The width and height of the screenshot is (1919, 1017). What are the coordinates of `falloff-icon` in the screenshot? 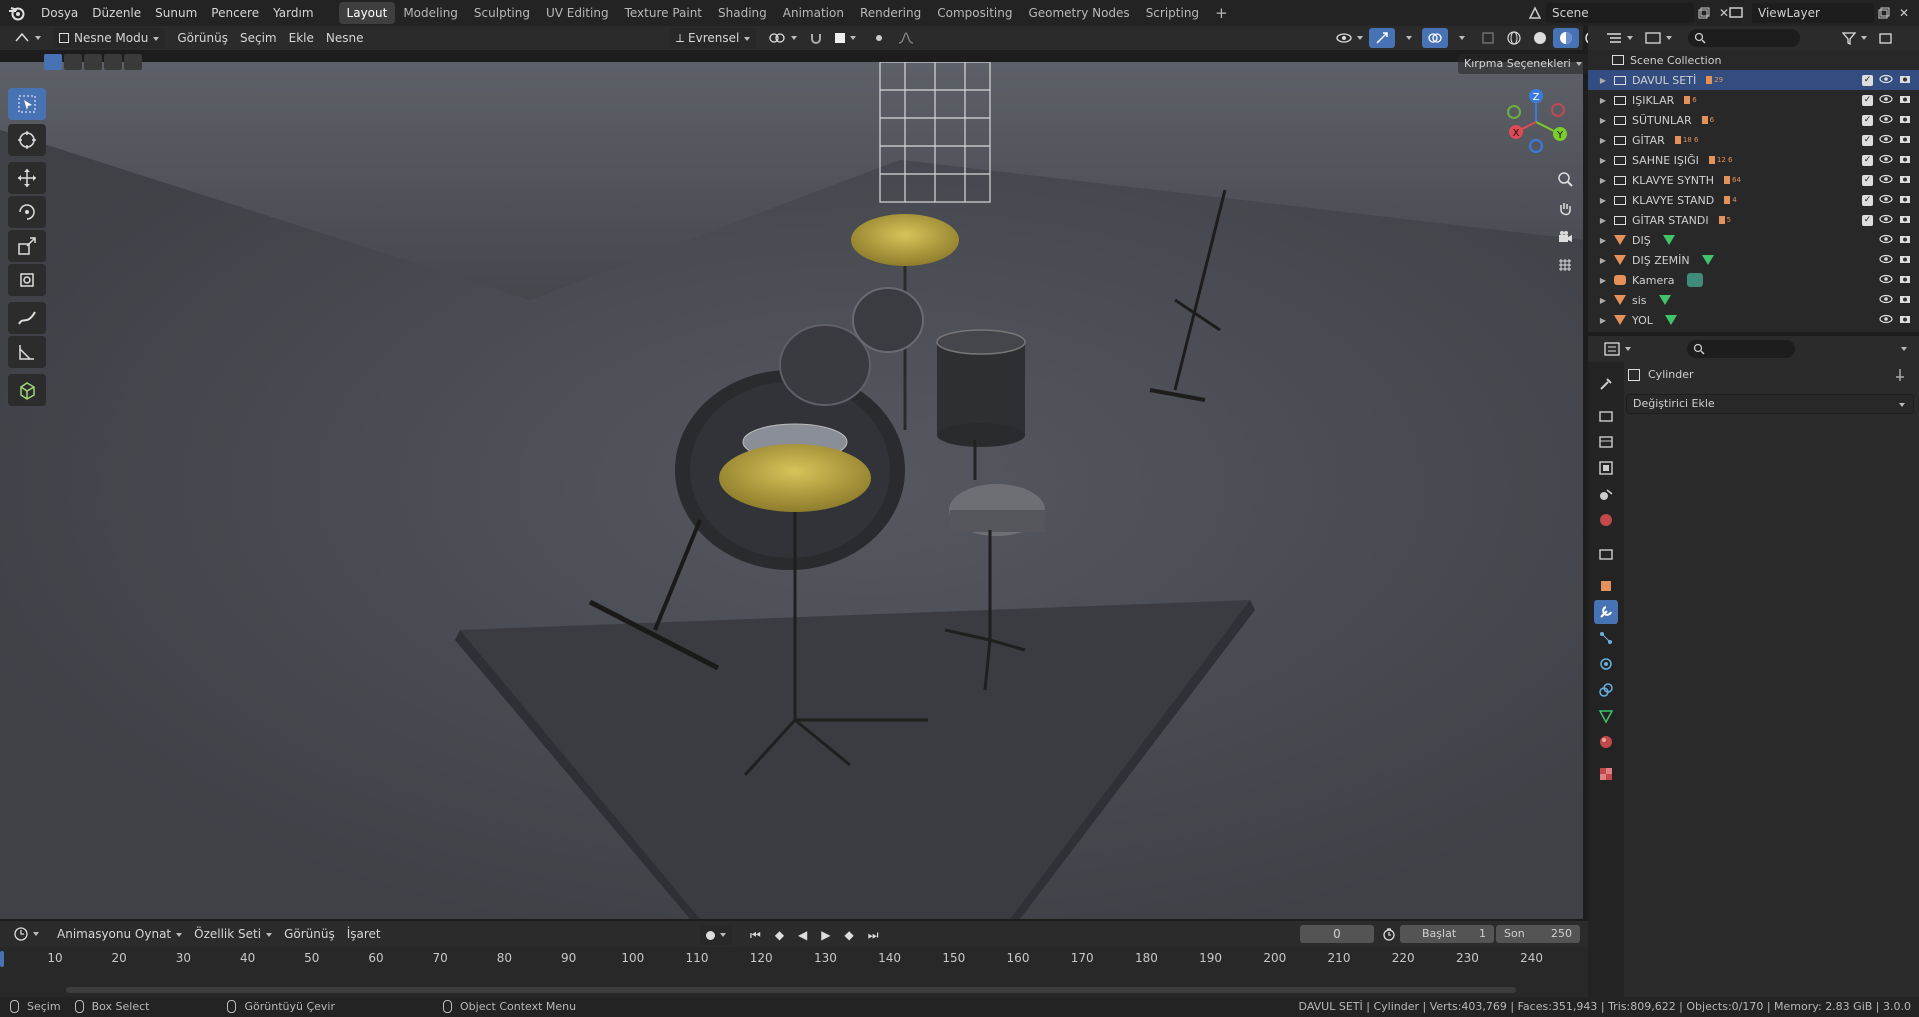 It's located at (906, 38).